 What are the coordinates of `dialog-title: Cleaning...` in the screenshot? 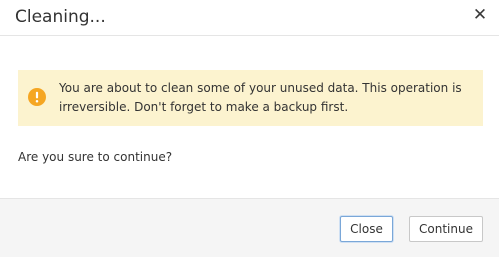 It's located at (60, 17).